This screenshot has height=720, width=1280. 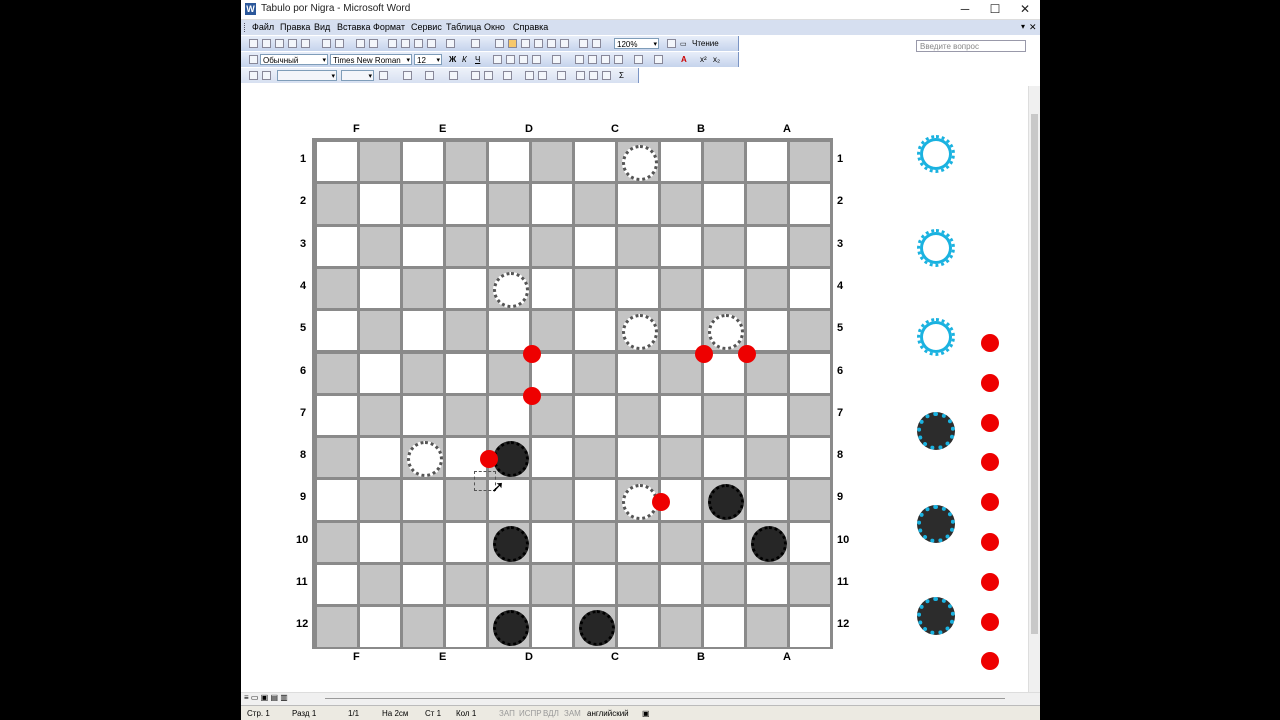 I want to click on text-direction-icon, so click(x=580, y=75).